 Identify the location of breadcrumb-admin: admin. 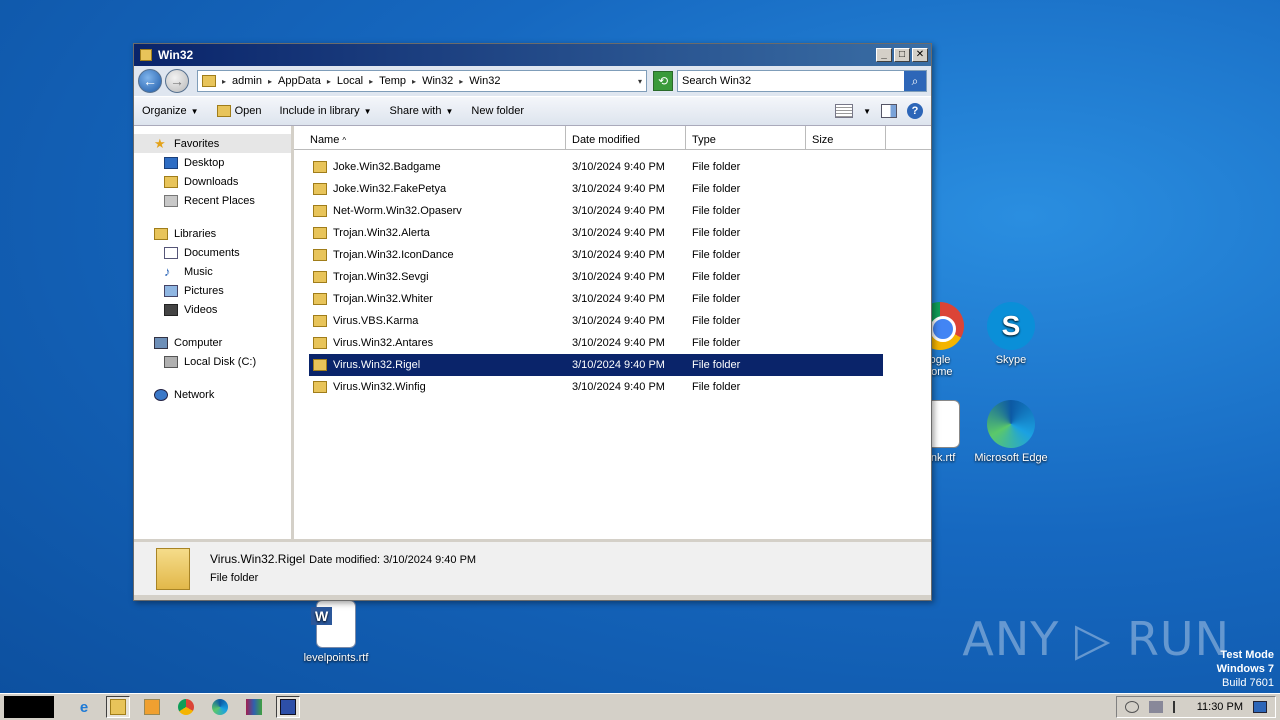
(247, 81).